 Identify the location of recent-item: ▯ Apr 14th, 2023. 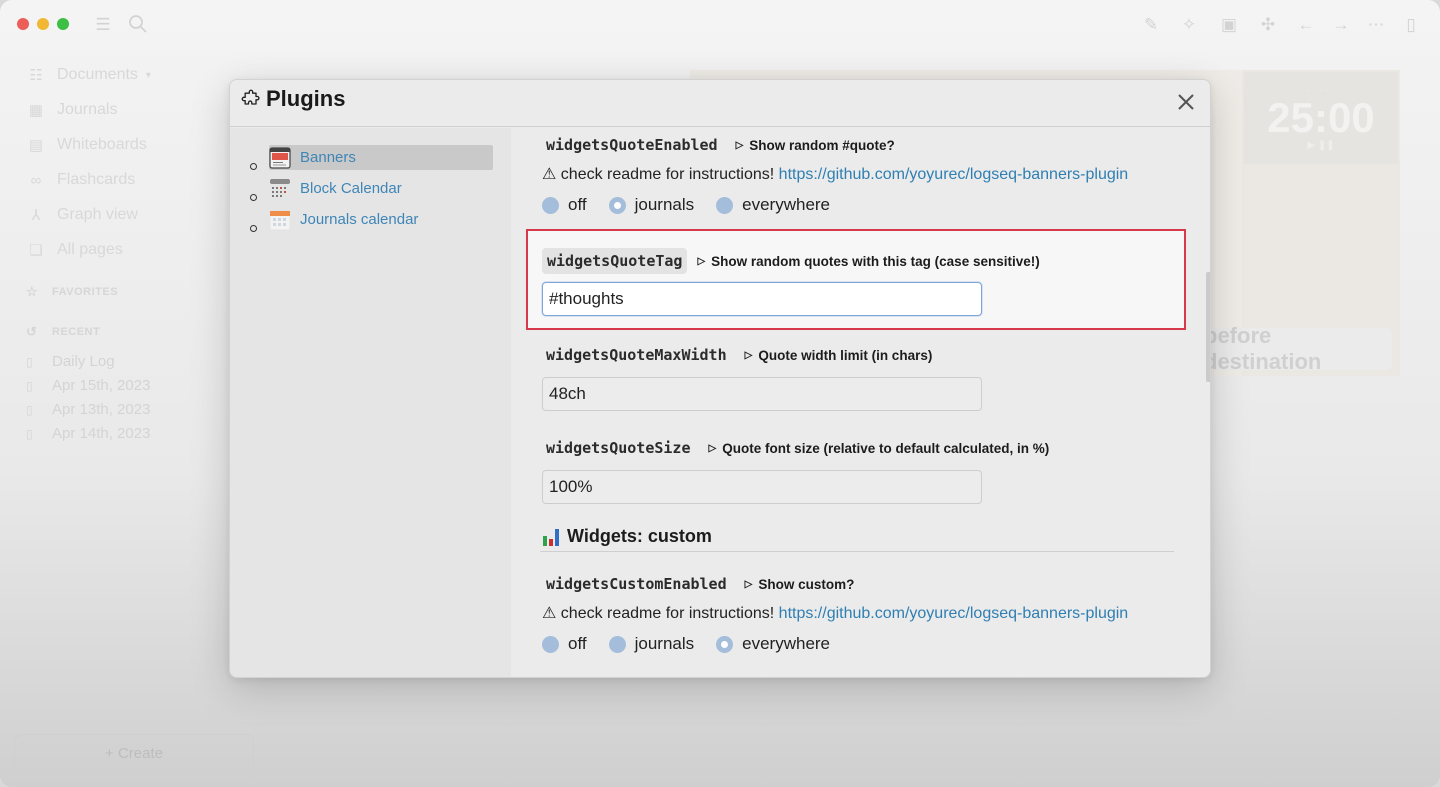
(88, 433).